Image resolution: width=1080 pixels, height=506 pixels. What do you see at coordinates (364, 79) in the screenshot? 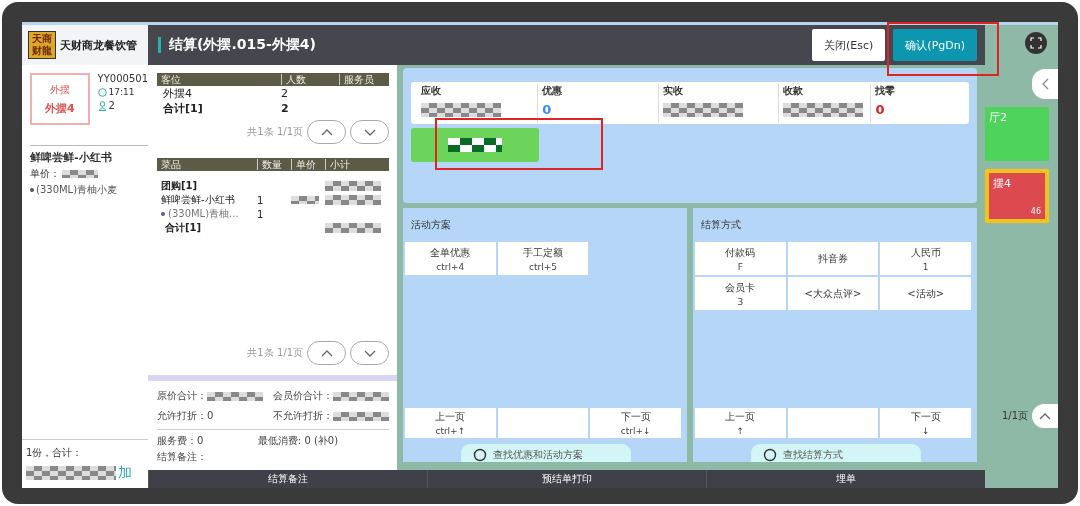
I see `column-header: 服务员` at bounding box center [364, 79].